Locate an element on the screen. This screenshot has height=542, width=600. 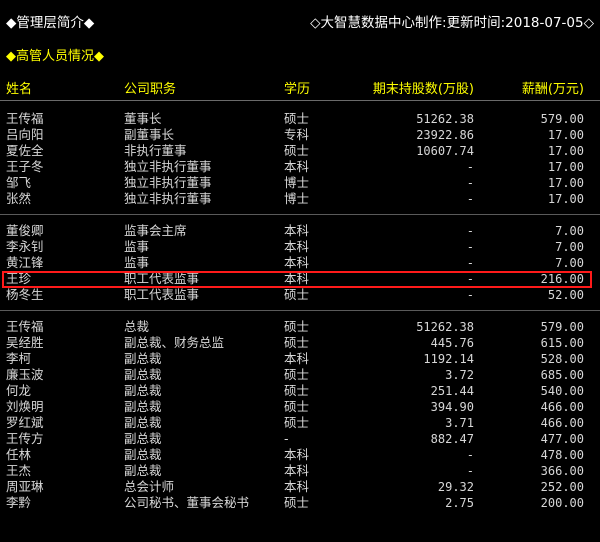
group-separator is located at coordinates (300, 215).